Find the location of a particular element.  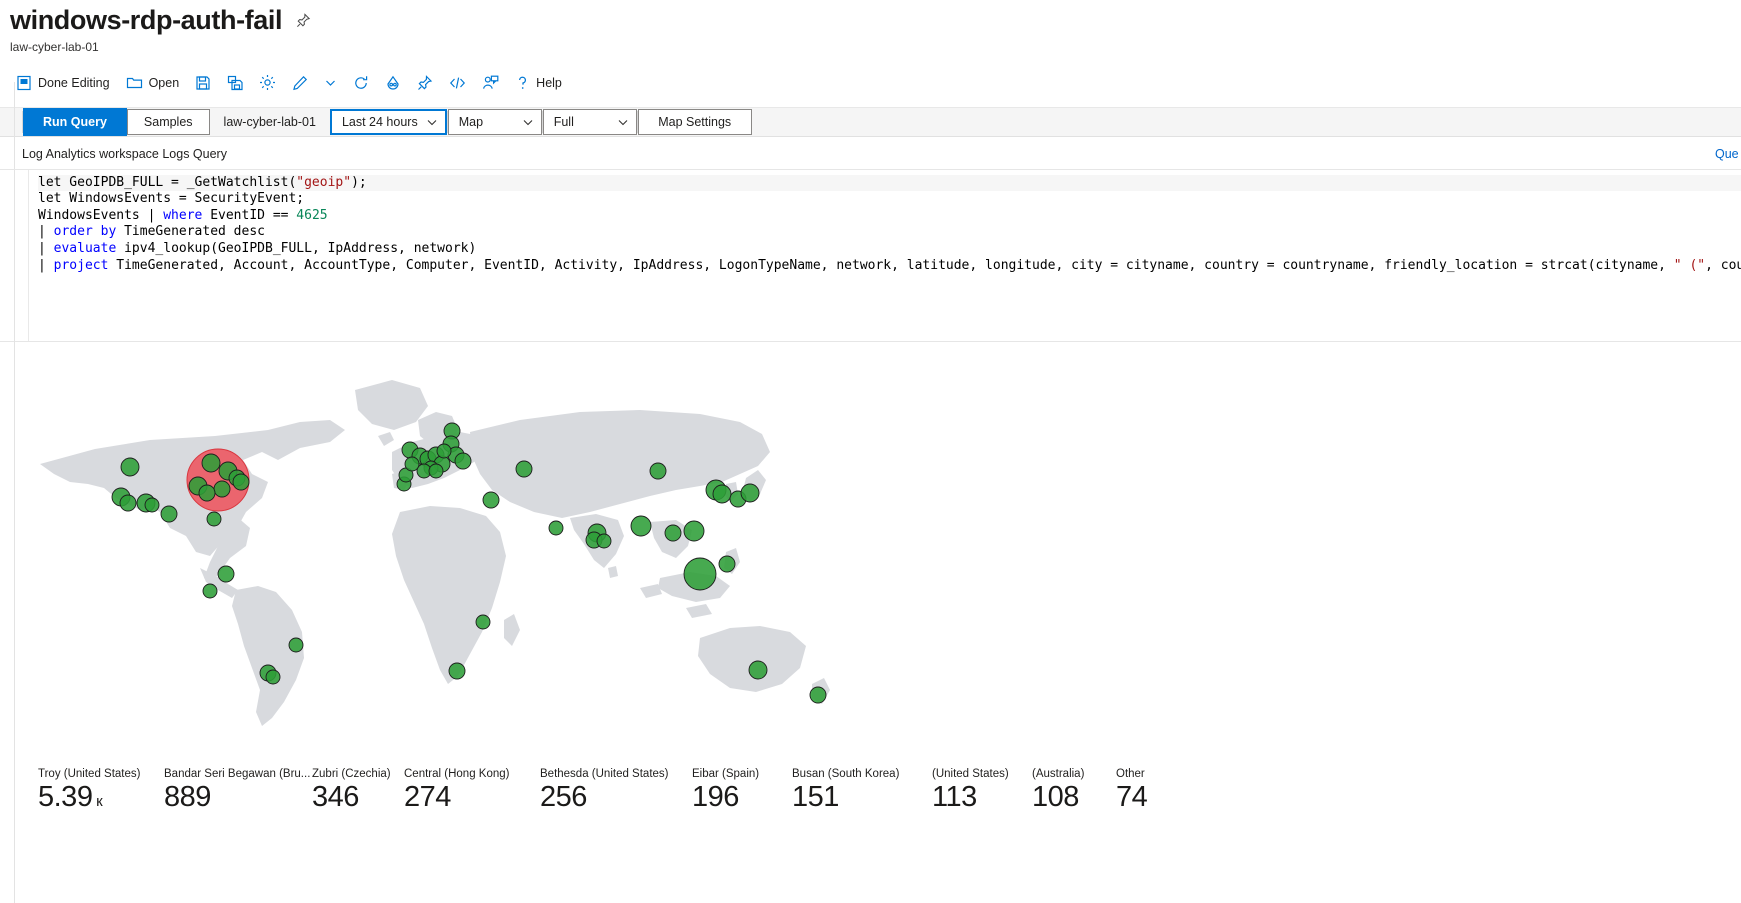

open-folder-icon is located at coordinates (134, 83).